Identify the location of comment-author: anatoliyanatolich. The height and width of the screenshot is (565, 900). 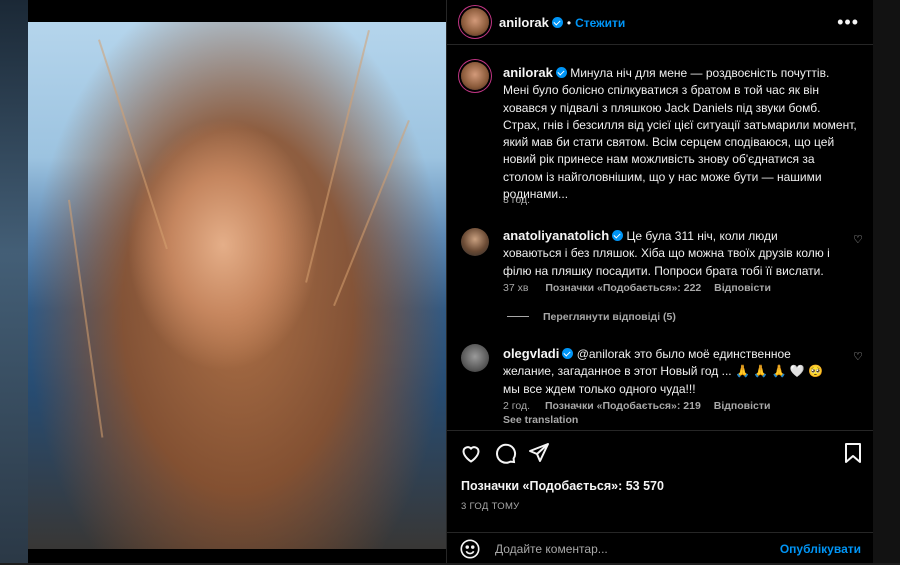
(556, 235).